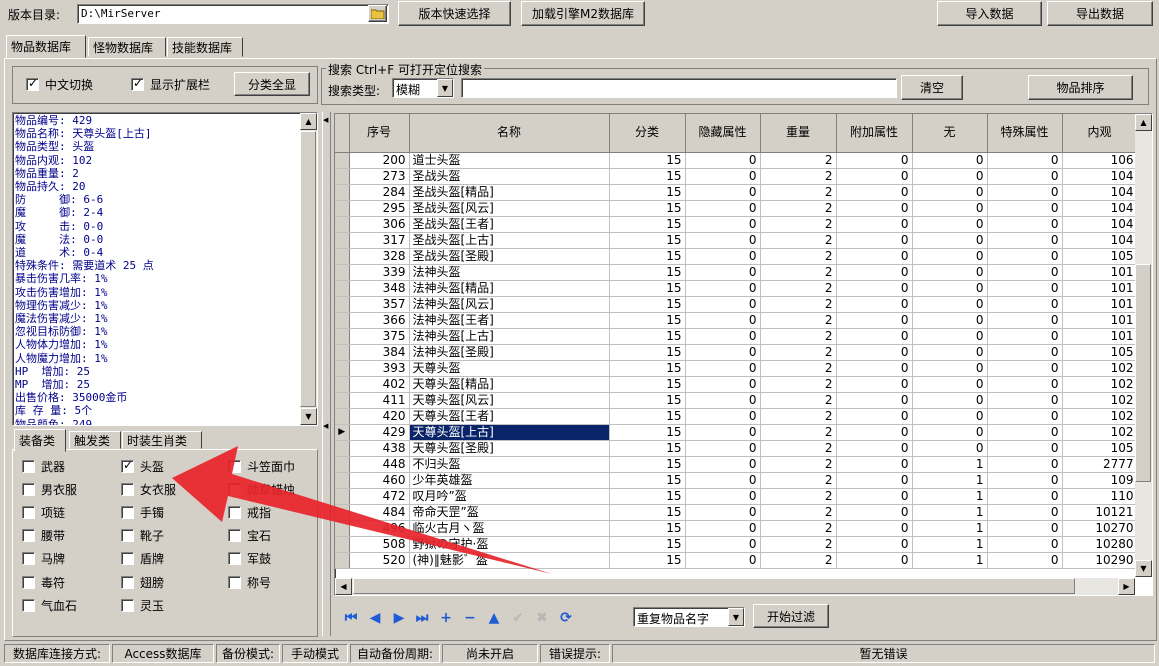  Describe the element at coordinates (423, 88) in the screenshot. I see `search-type-select: 模糊 ▼` at that location.